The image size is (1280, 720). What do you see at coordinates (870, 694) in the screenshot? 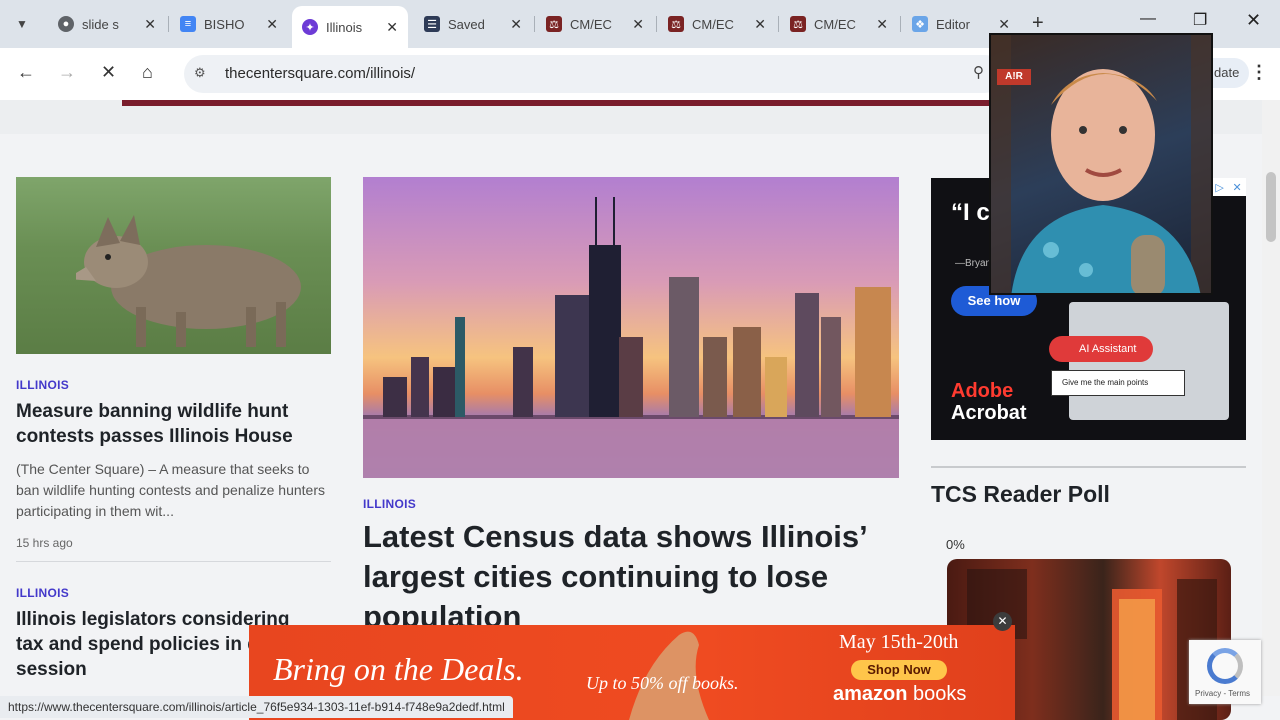
I see `amazon-brand-word: amazon` at bounding box center [870, 694].